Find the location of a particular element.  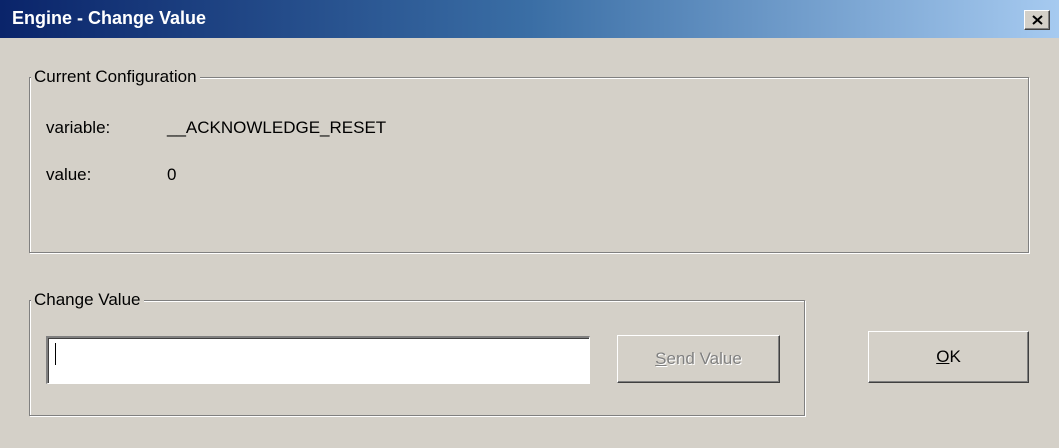

close-icon is located at coordinates (1037, 20).